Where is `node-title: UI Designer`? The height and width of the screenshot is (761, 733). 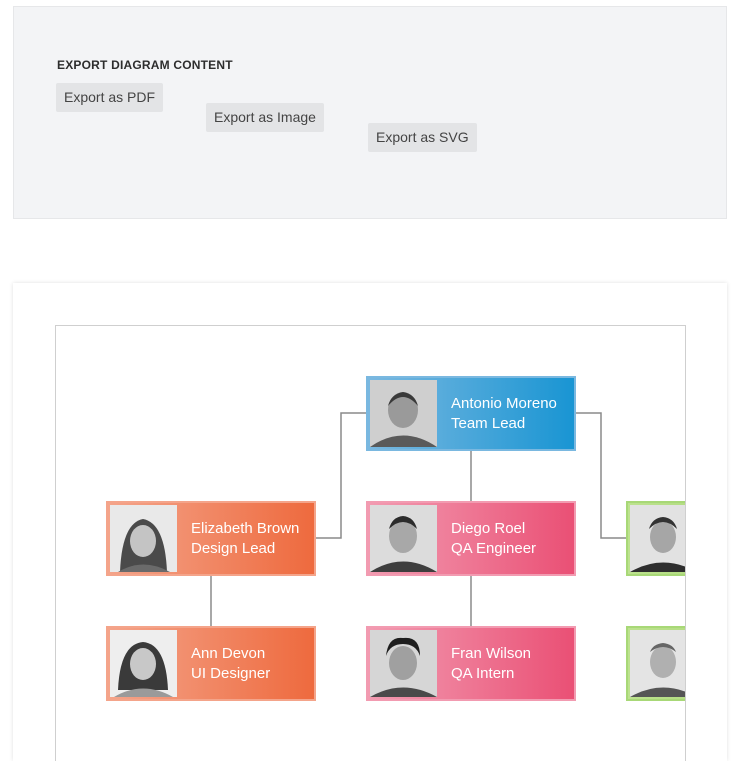 node-title: UI Designer is located at coordinates (231, 673).